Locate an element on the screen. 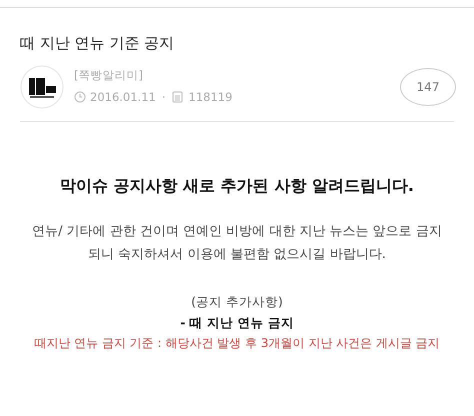 The width and height of the screenshot is (474, 416). warning-text: 때지난 연뉴 금지 기준 : 해당사건 발생 후 3개월이 지난 사건은 게시글 금지 is located at coordinates (237, 343).